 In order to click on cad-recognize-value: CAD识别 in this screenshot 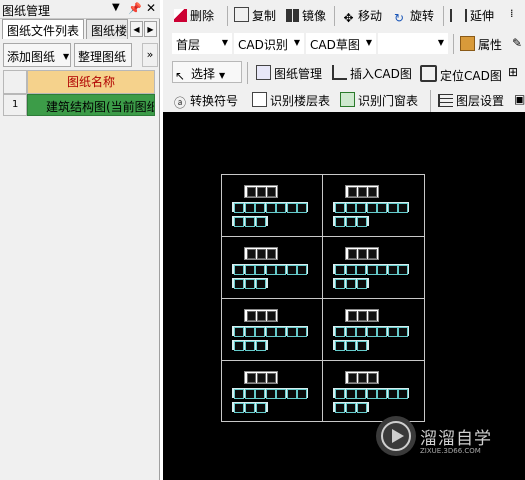, I will do `click(263, 45)`.